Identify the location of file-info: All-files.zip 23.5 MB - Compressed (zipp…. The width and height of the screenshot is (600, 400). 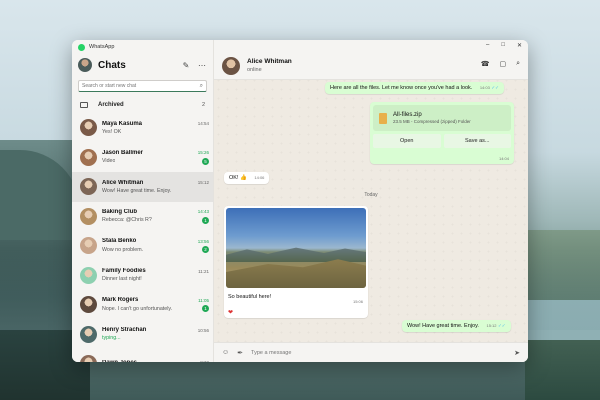
(442, 118).